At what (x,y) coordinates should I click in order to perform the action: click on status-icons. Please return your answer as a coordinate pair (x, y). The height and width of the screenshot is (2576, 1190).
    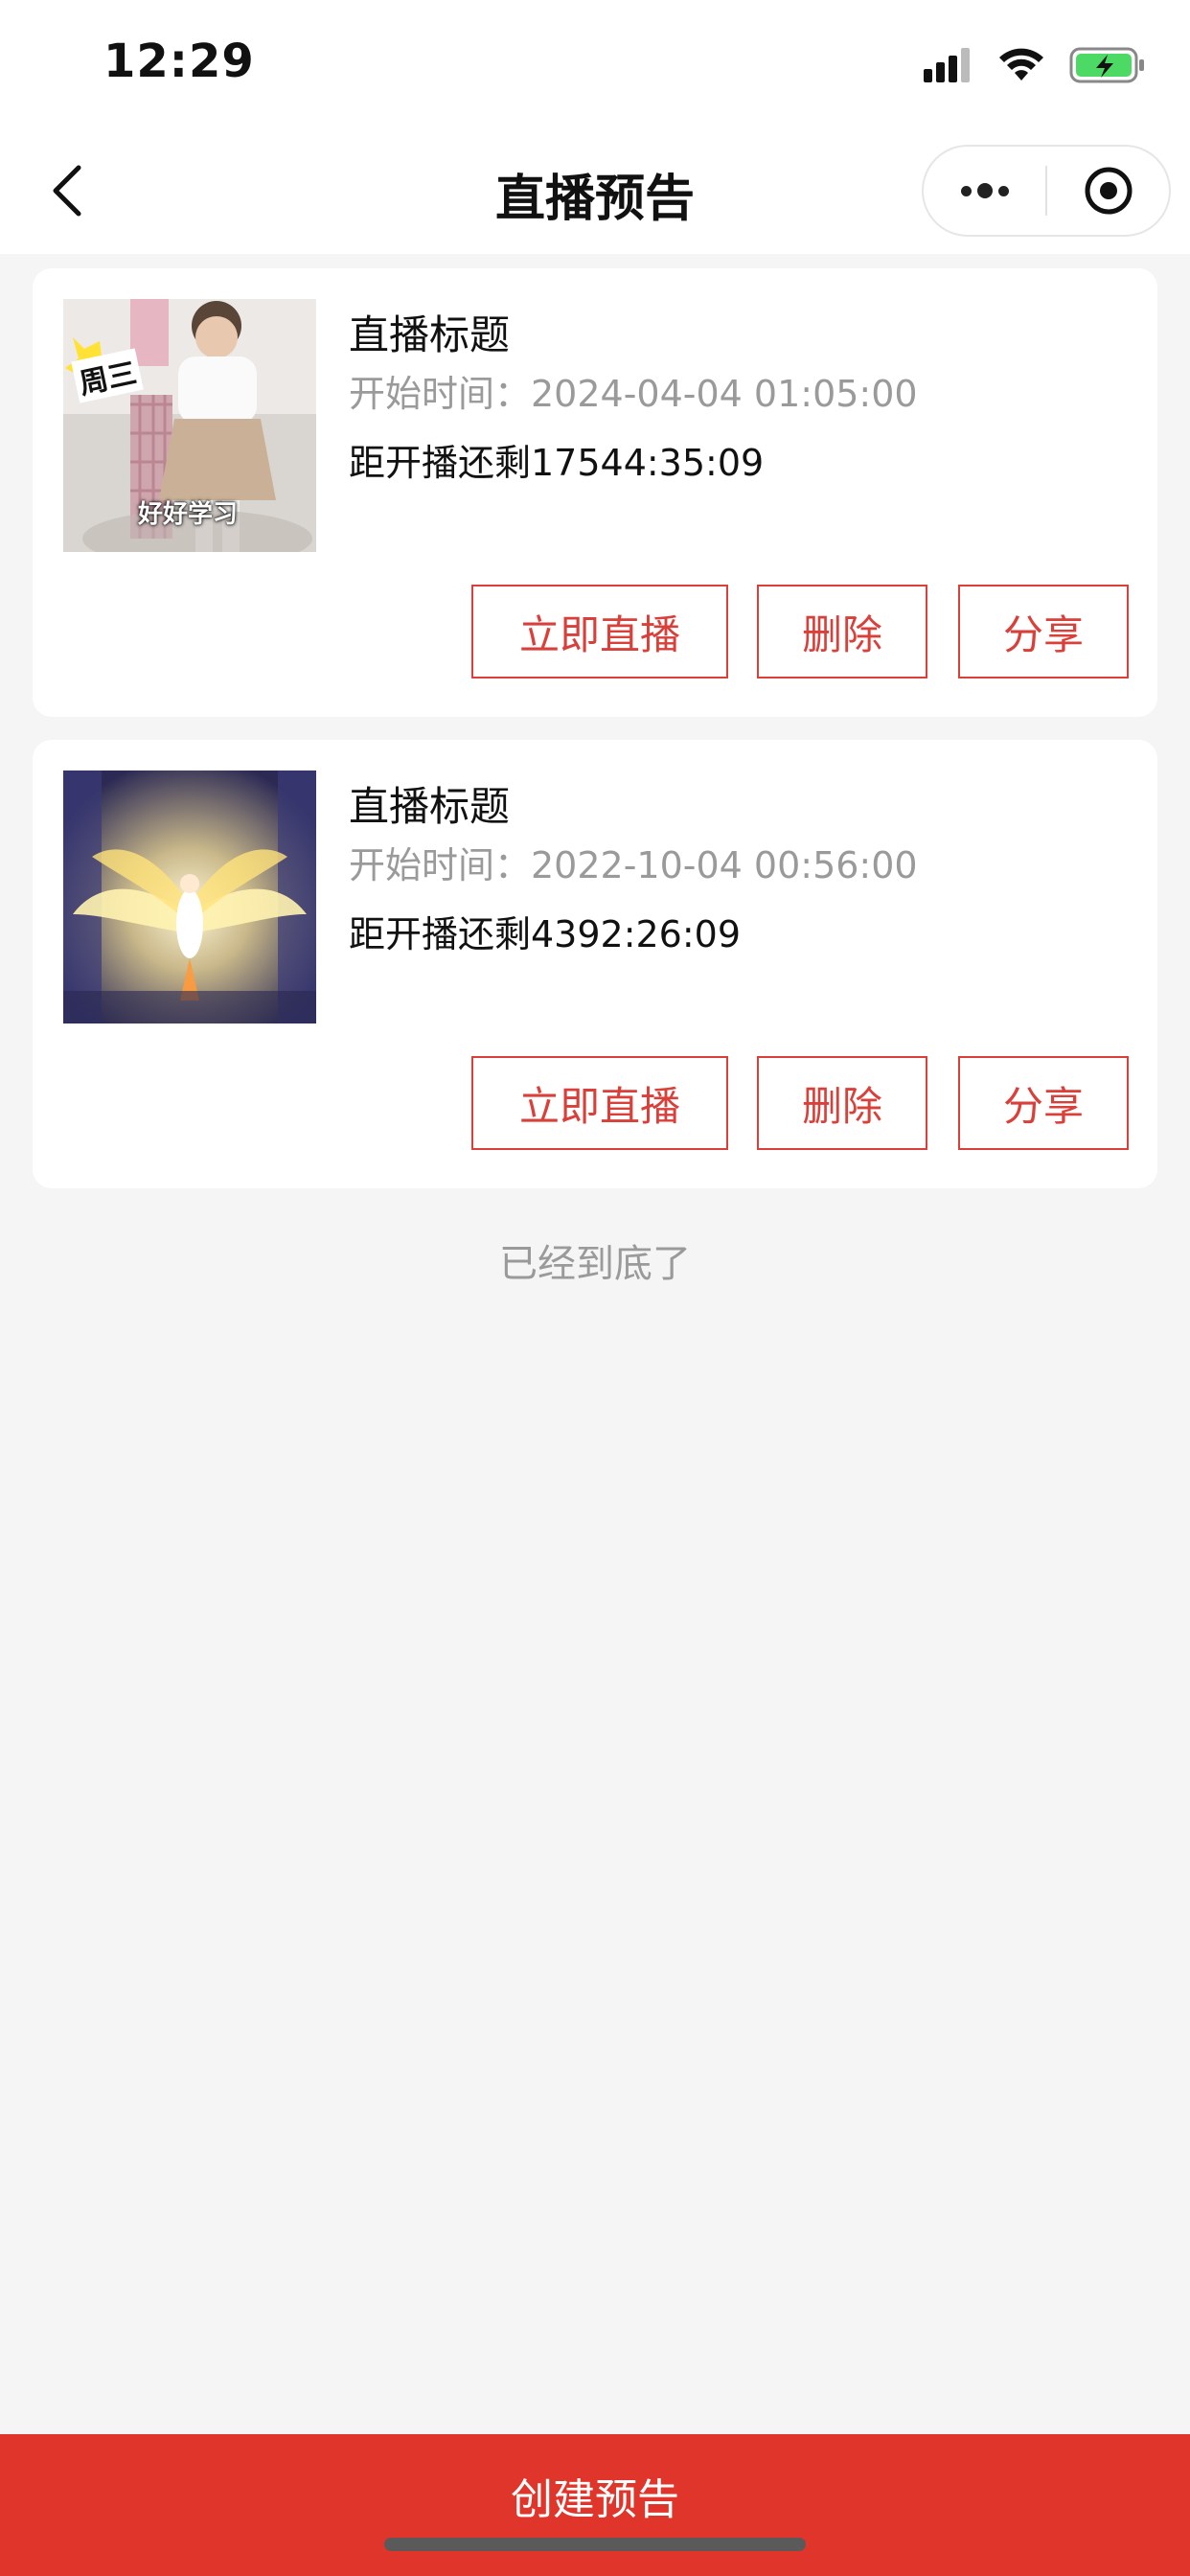
    Looking at the image, I should click on (1035, 65).